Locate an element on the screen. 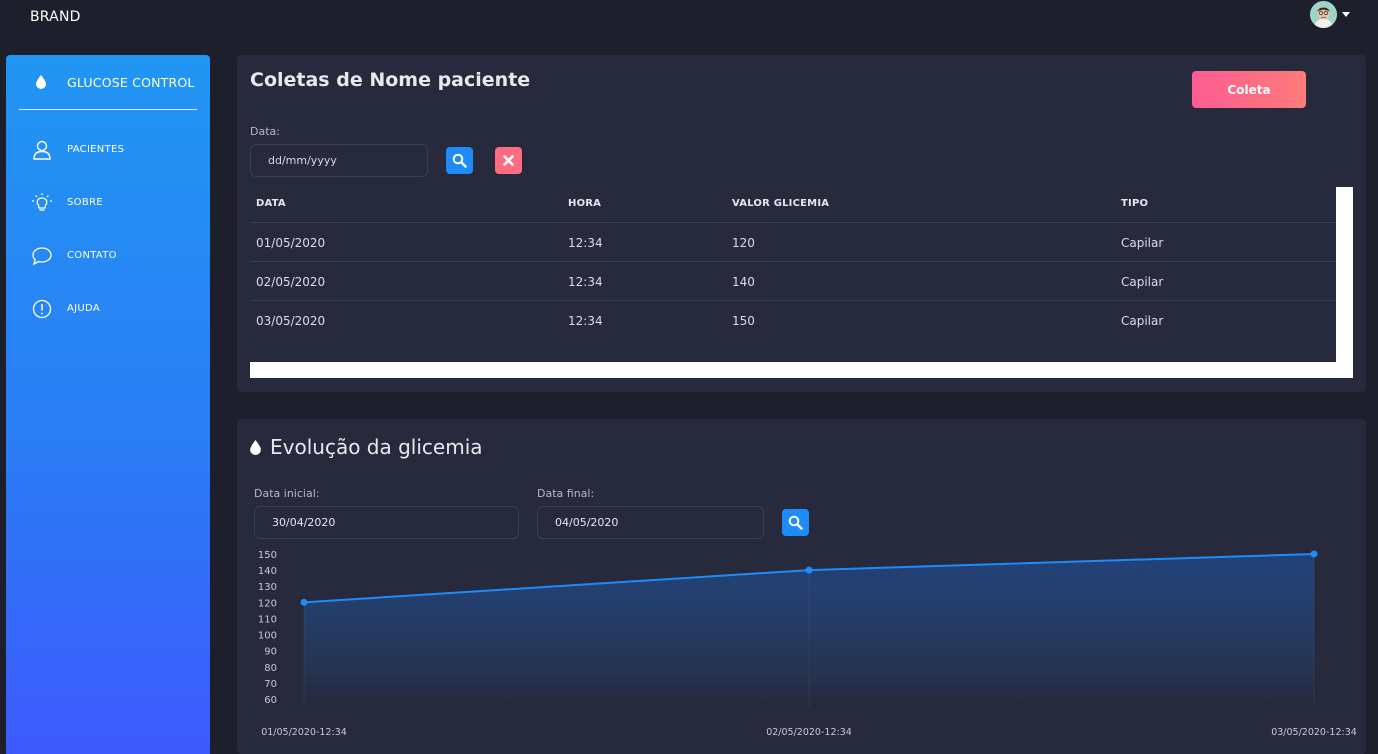  x-tick-label: 03/05/2020-12:34 is located at coordinates (1314, 732).